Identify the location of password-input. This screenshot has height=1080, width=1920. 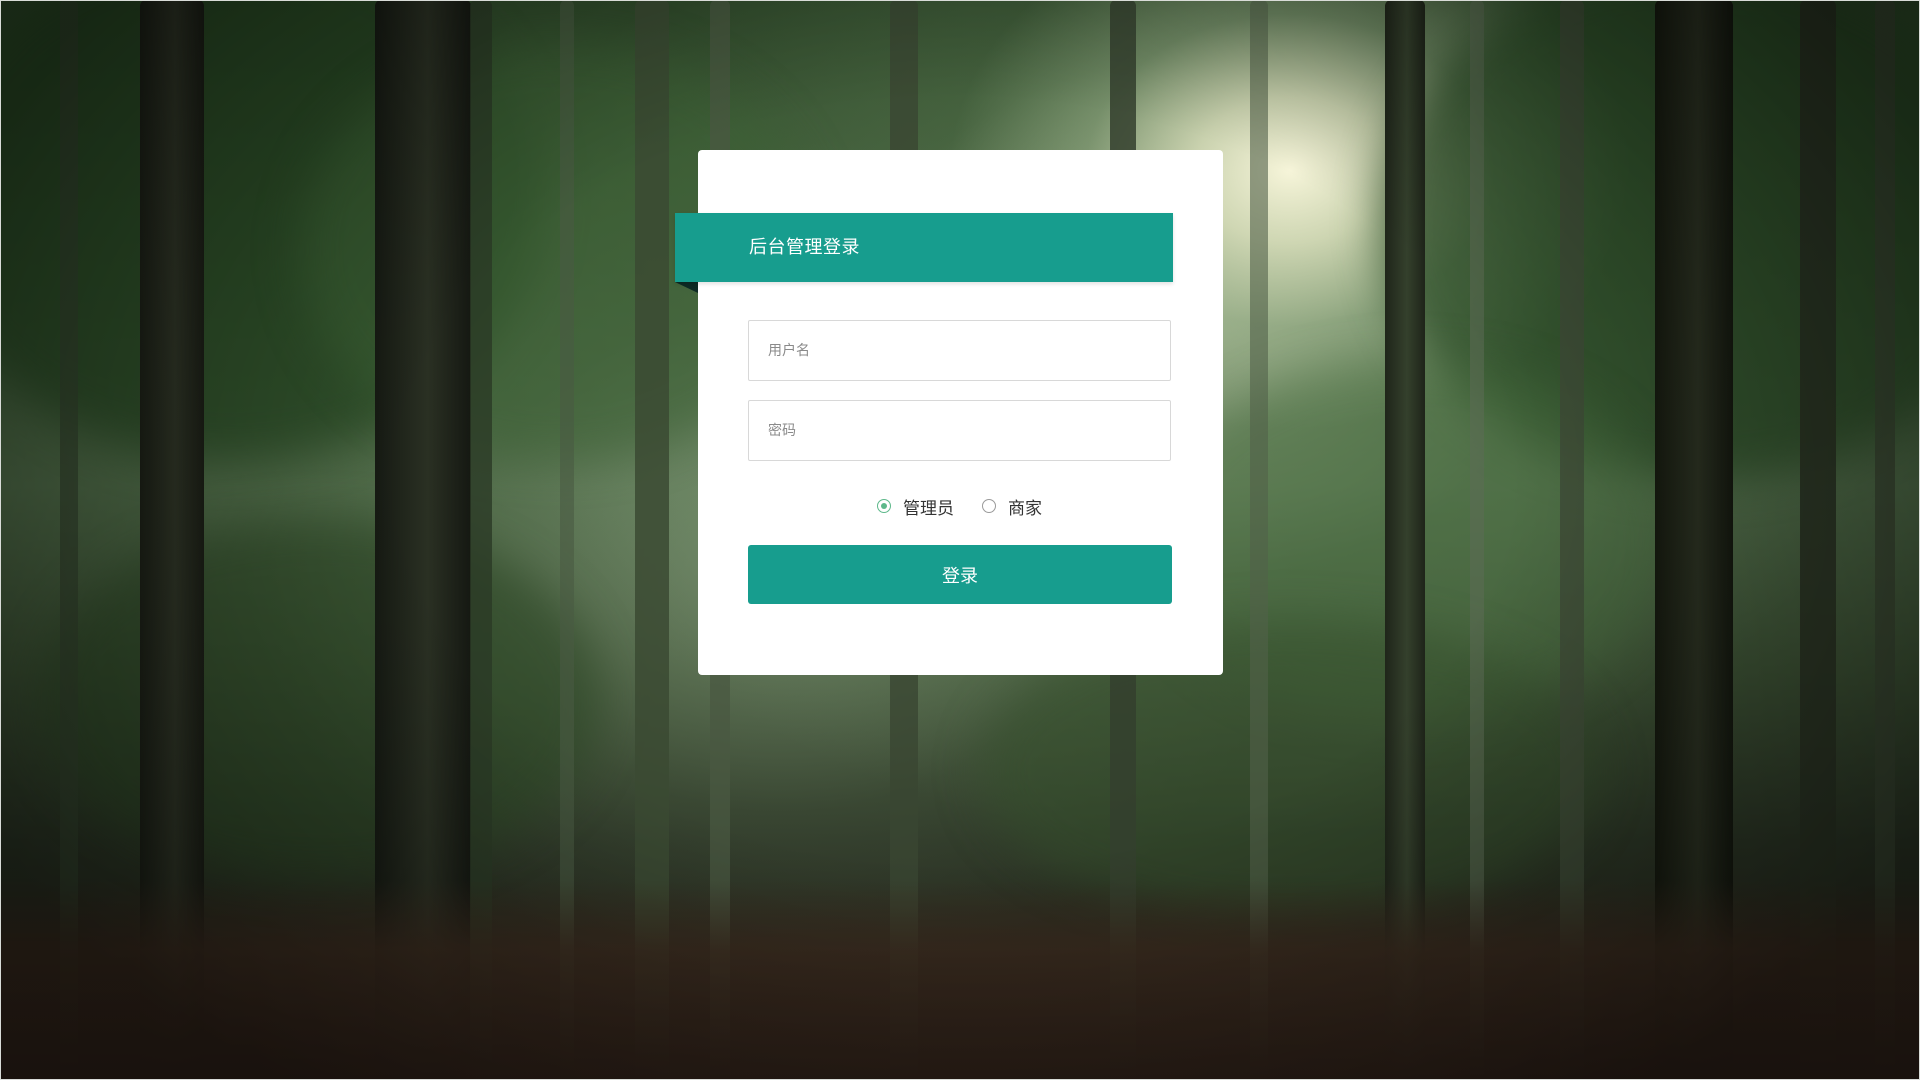
(959, 430).